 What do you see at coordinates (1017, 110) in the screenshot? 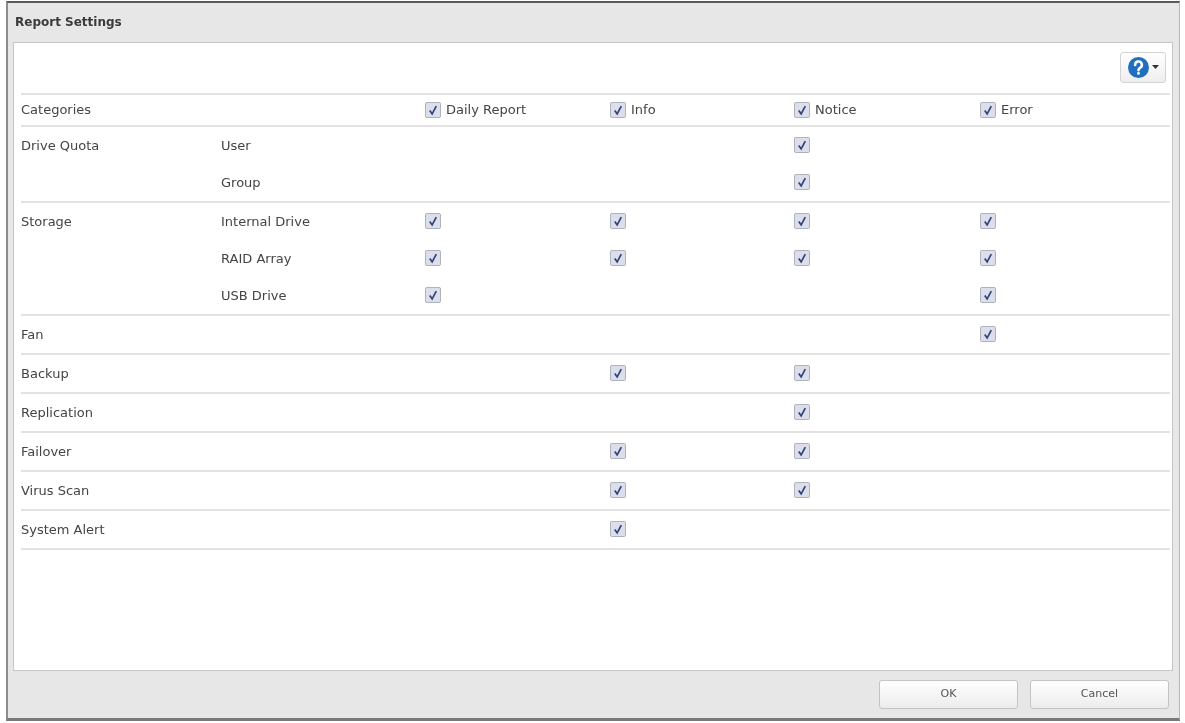
I see `checkbox-label: Error` at bounding box center [1017, 110].